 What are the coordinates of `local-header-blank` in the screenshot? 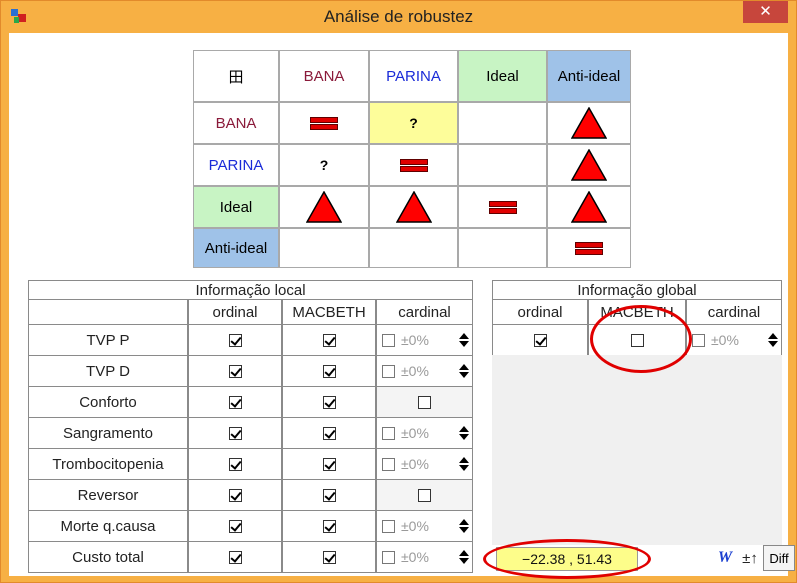 It's located at (108, 312).